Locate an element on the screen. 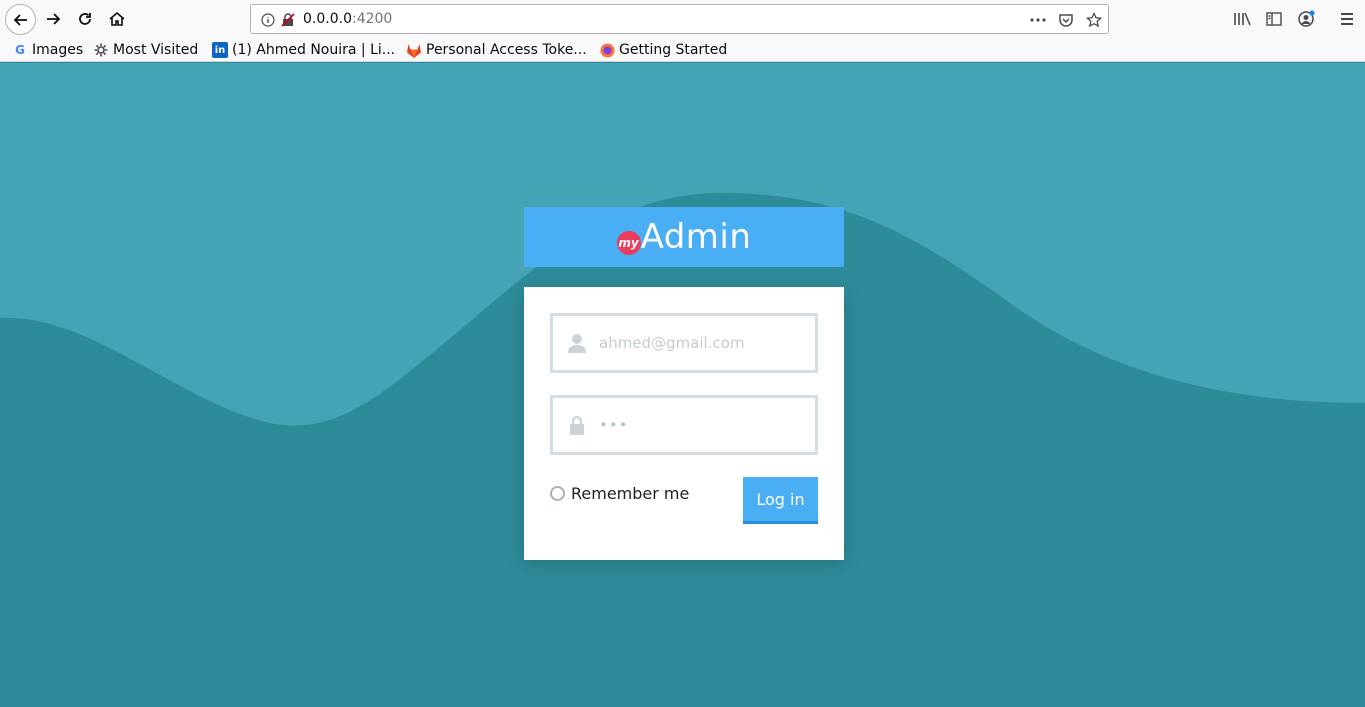 The width and height of the screenshot is (1365, 707). info-icon is located at coordinates (268, 20).